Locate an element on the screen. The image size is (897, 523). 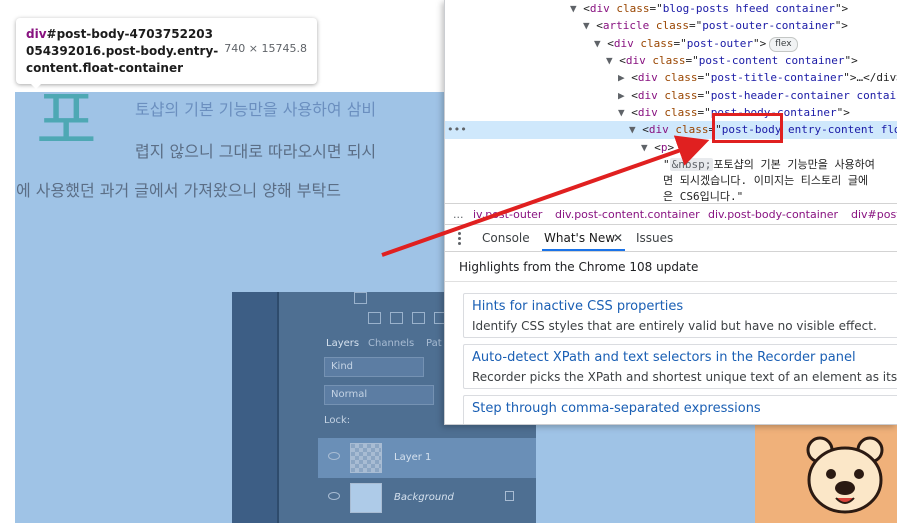
ps-layer-row: Background is located at coordinates (427, 498).